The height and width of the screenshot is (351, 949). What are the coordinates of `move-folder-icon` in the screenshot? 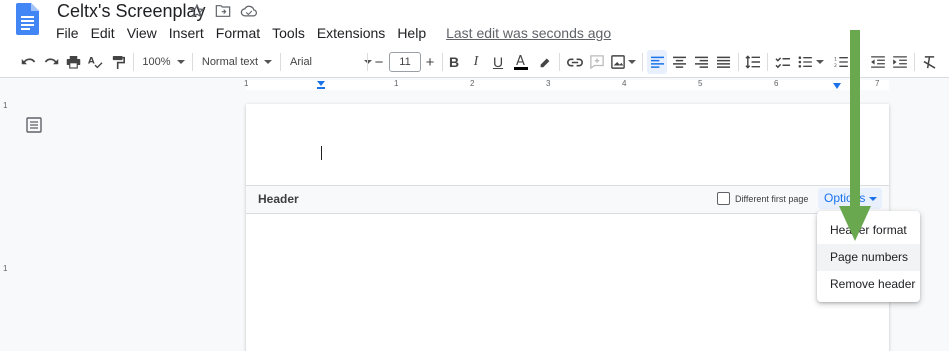 It's located at (223, 11).